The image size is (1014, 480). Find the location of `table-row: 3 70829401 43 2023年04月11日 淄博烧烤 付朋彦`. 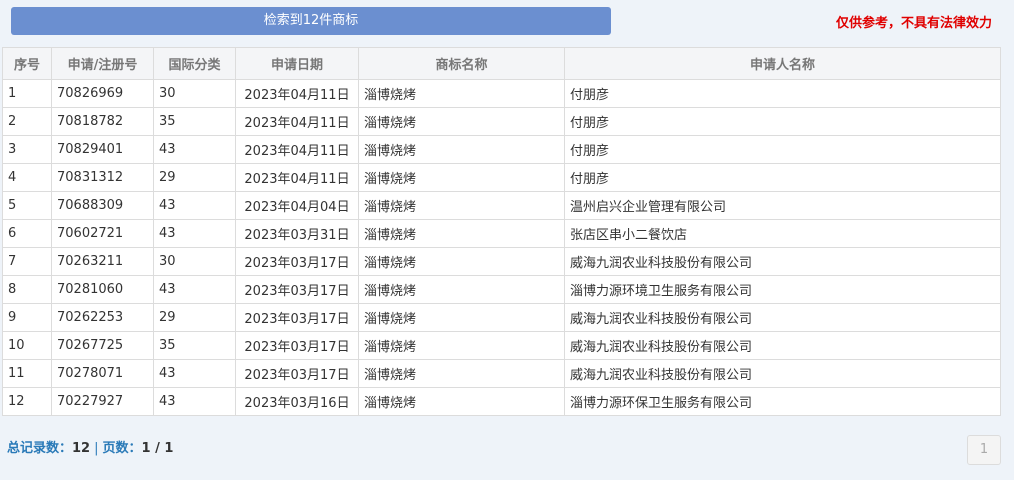

table-row: 3 70829401 43 2023年04月11日 淄博烧烤 付朋彦 is located at coordinates (501, 149).